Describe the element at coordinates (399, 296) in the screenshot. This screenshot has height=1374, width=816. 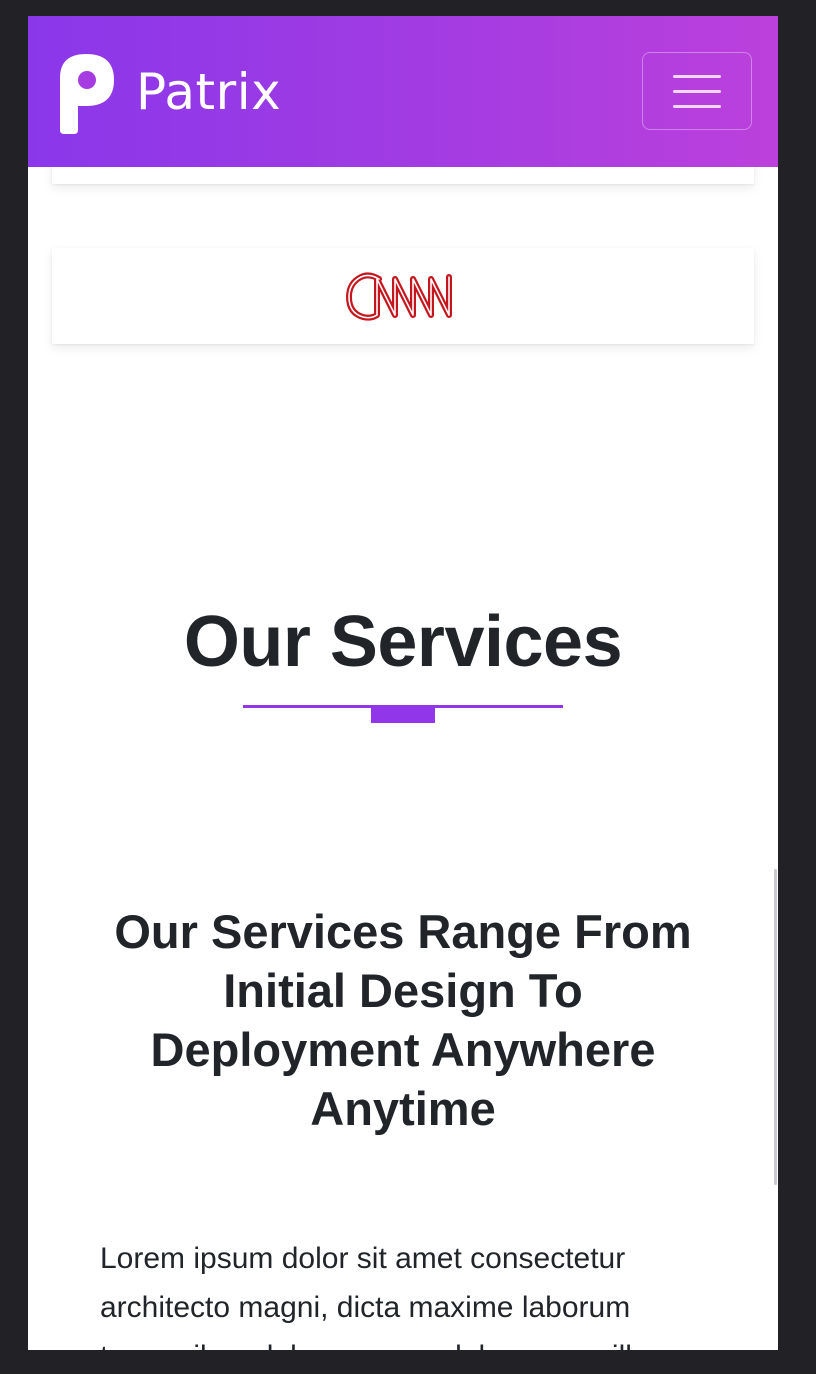
I see `cnn-logo` at that location.